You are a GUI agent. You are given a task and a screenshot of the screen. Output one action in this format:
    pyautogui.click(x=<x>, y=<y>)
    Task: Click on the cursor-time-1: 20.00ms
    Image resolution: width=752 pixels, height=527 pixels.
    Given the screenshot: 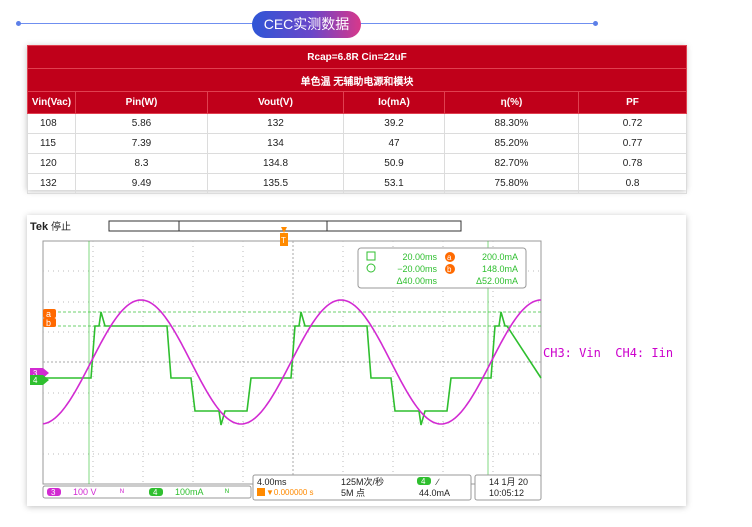 What is the action you would take?
    pyautogui.click(x=419, y=257)
    